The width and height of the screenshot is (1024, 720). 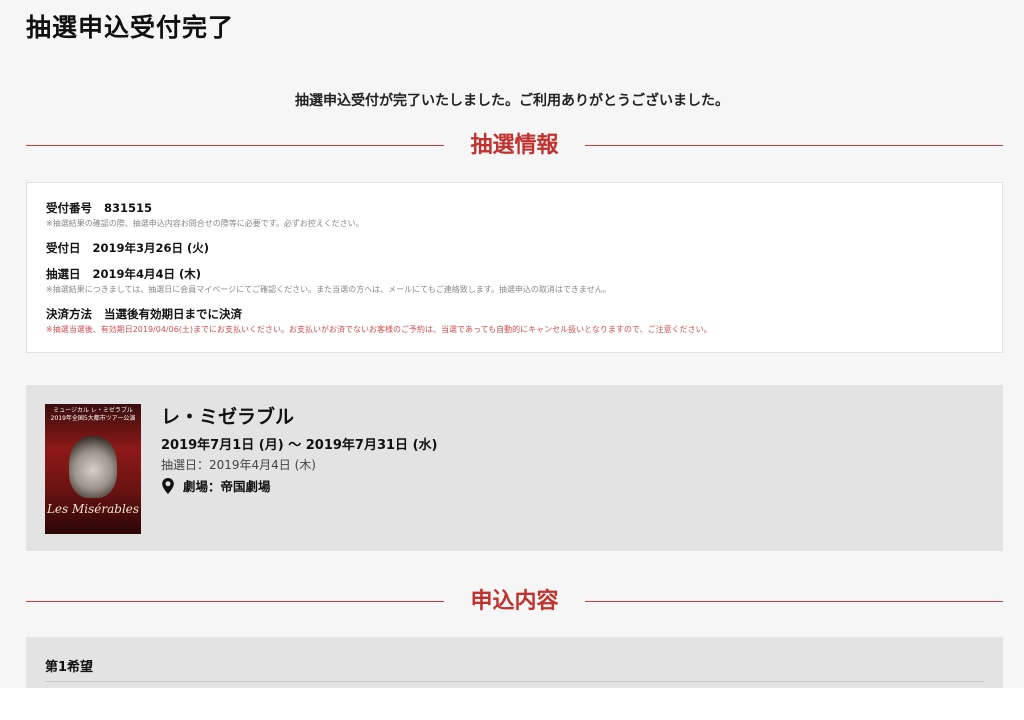 What do you see at coordinates (512, 101) in the screenshot?
I see `thanks-message: 抽選申込受付が完了いたしました。ご利用ありがとうございました。` at bounding box center [512, 101].